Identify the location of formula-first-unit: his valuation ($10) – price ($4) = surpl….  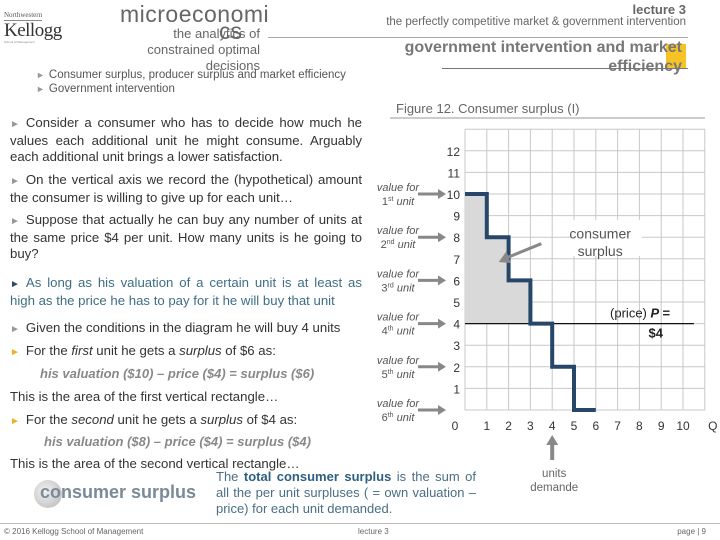
(177, 373).